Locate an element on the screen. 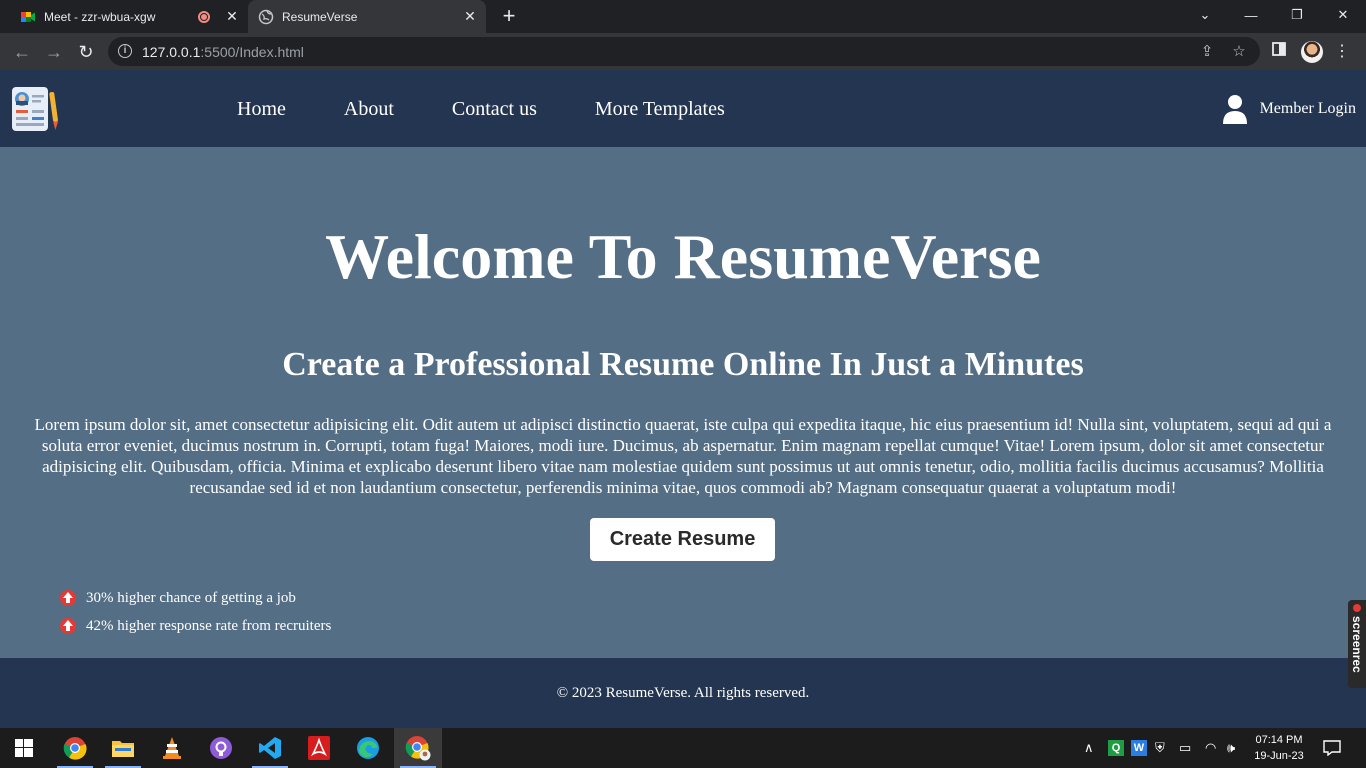 This screenshot has width=1366, height=768. vlc-icon is located at coordinates (172, 748).